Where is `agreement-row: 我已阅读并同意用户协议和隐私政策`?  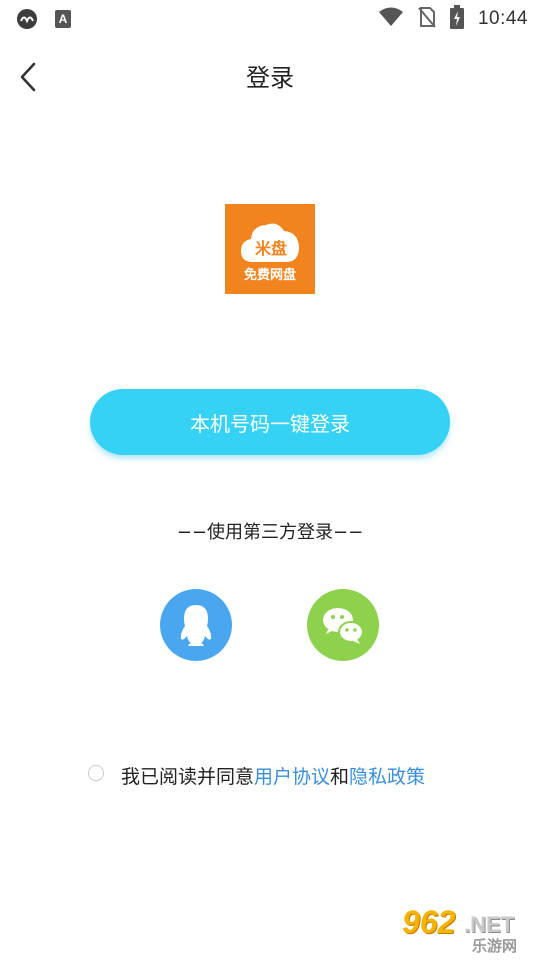
agreement-row: 我已阅读并同意用户协议和隐私政策 is located at coordinates (270, 775).